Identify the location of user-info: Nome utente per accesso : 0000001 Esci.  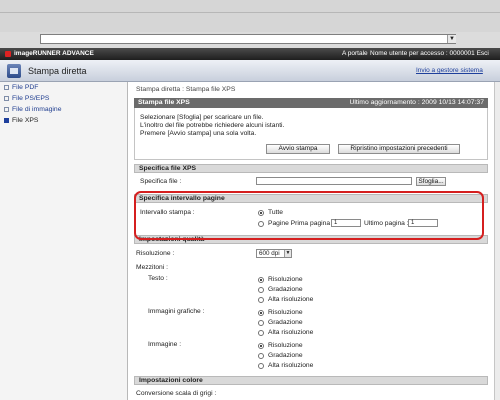
(429, 53).